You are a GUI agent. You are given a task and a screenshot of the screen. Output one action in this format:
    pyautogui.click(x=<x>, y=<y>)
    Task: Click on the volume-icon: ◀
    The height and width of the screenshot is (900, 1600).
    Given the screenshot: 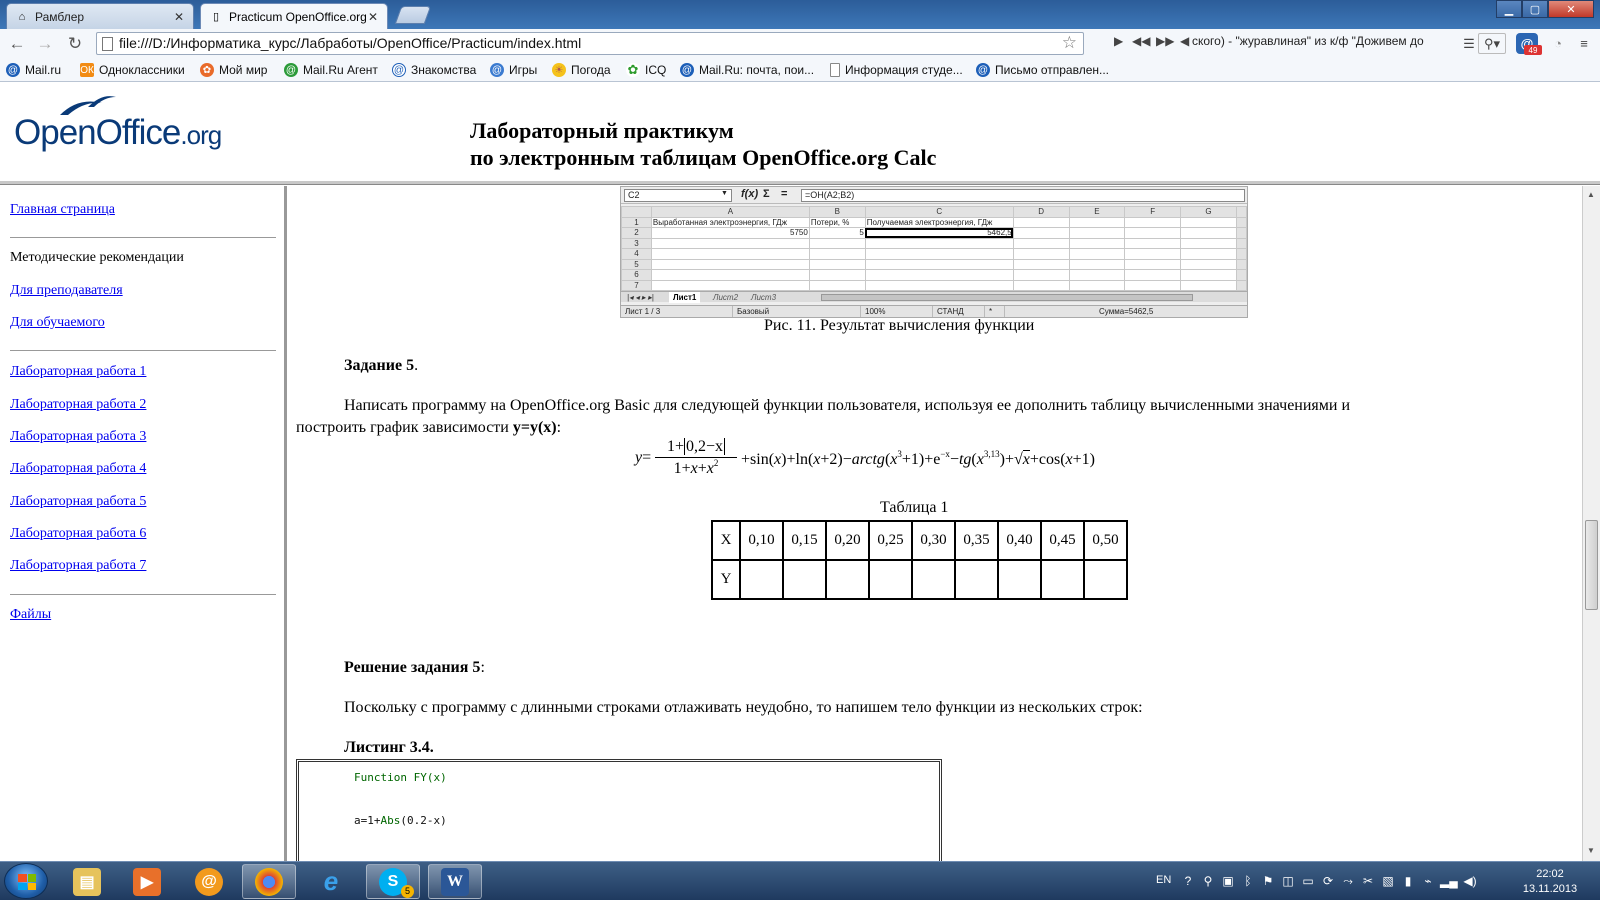 What is the action you would take?
    pyautogui.click(x=1184, y=41)
    